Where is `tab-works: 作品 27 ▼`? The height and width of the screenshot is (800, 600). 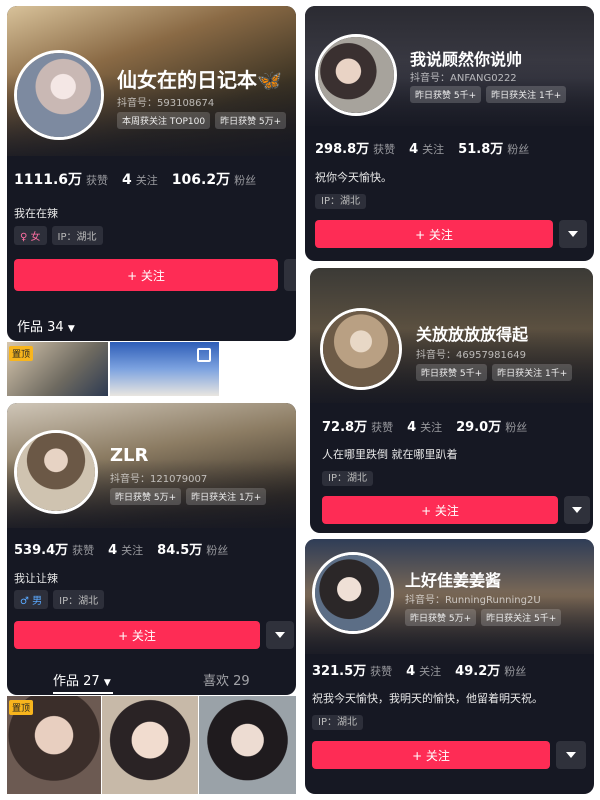
tab-works: 作品 27 ▼ is located at coordinates (82, 679).